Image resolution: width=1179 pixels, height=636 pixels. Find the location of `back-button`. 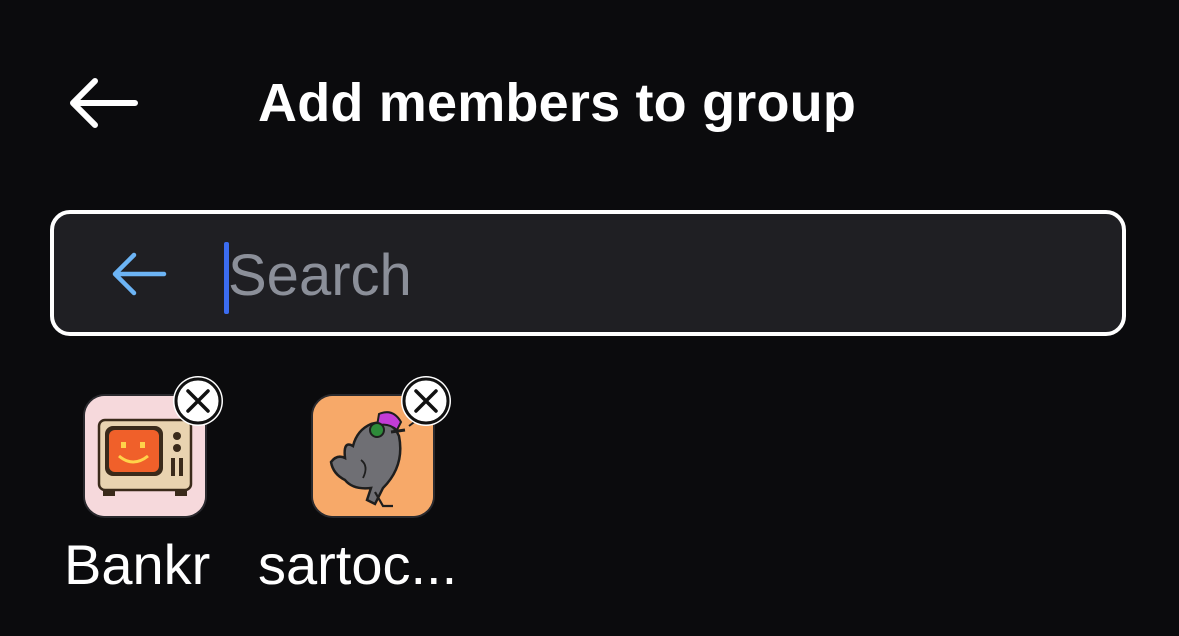

back-button is located at coordinates (103, 103).